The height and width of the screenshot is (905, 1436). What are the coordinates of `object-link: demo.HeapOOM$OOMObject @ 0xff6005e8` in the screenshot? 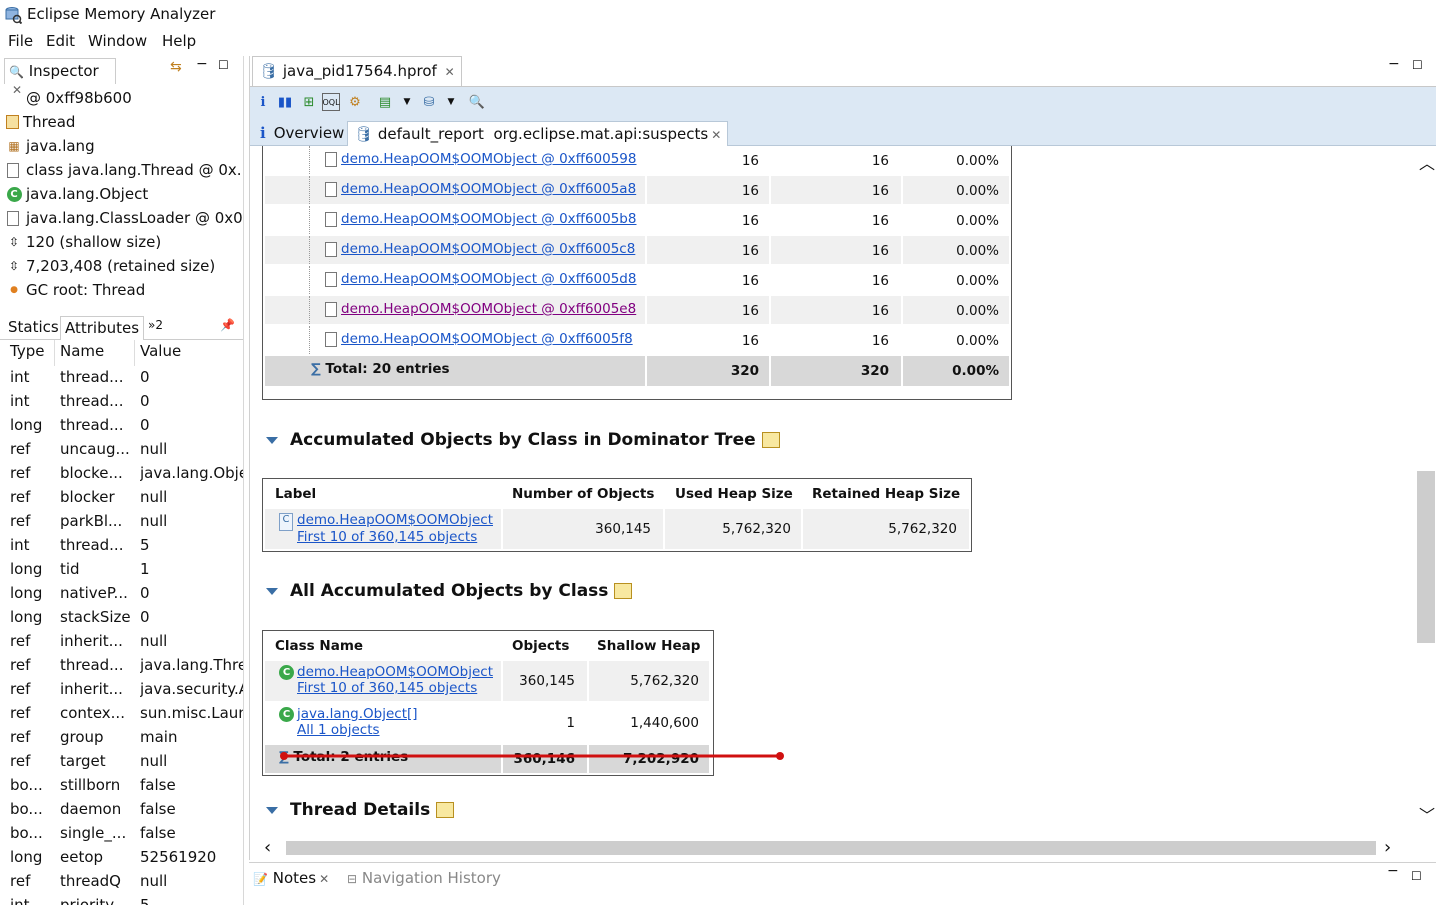 It's located at (488, 309).